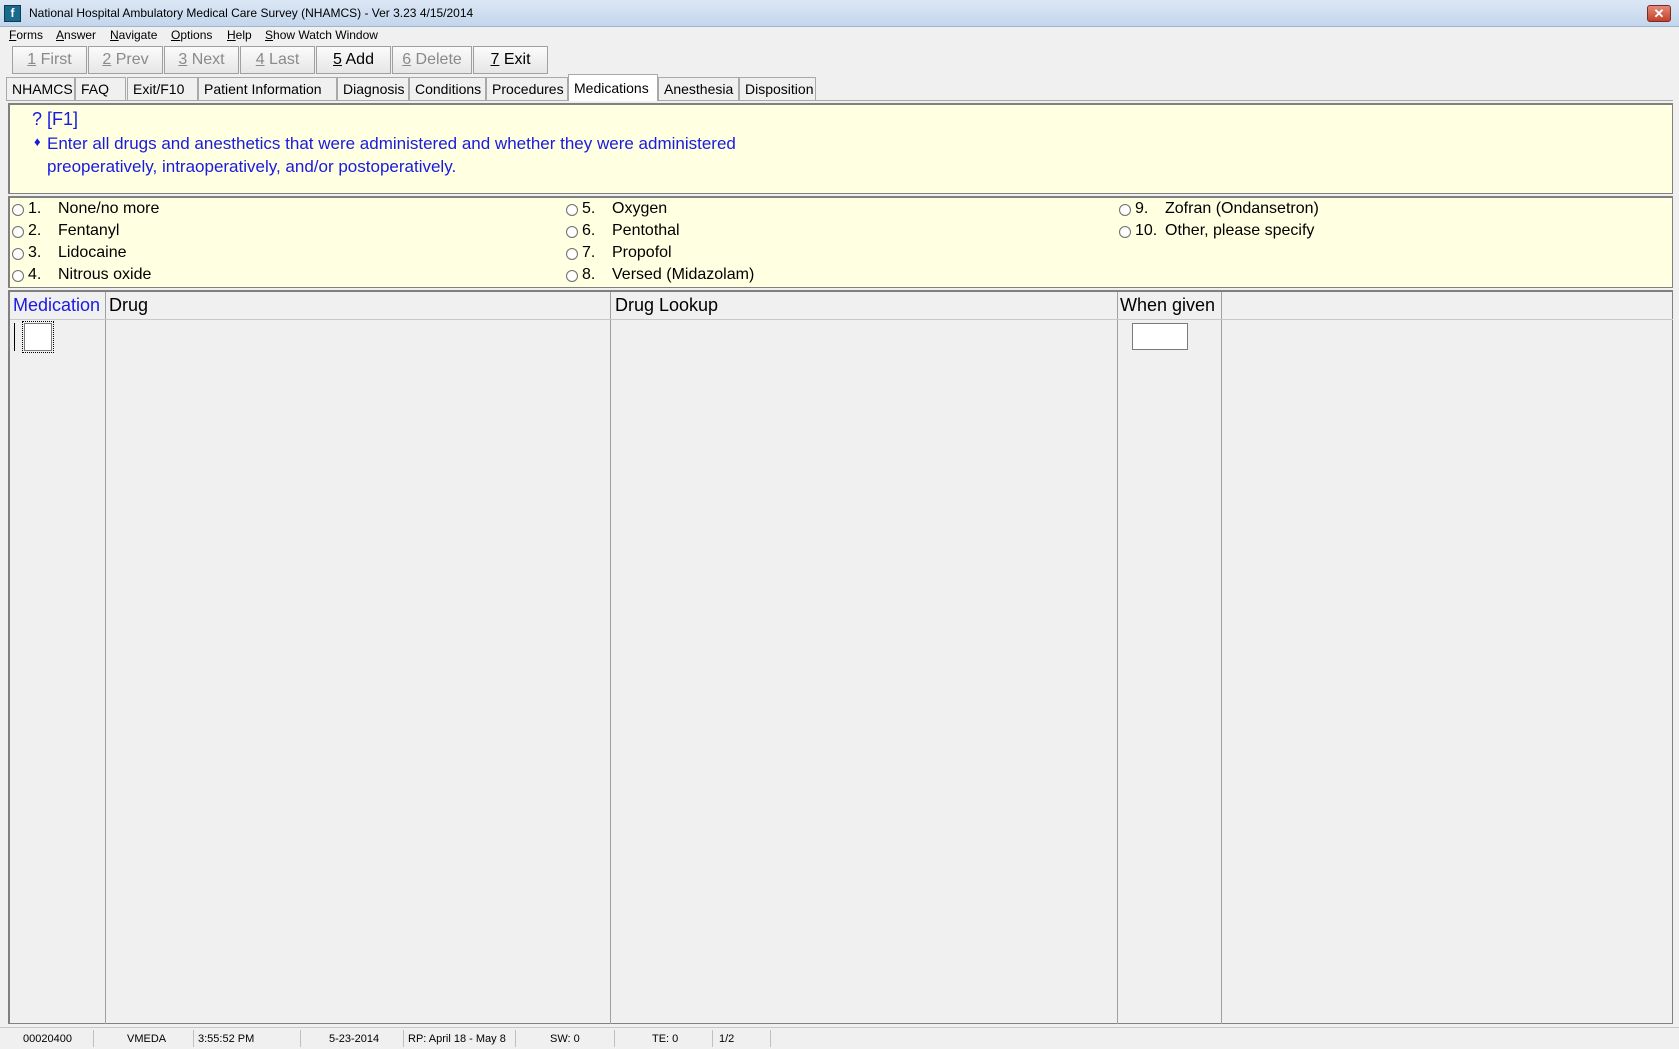 The image size is (1679, 1049). Describe the element at coordinates (353, 60) in the screenshot. I see `add-button: 5 Add` at that location.